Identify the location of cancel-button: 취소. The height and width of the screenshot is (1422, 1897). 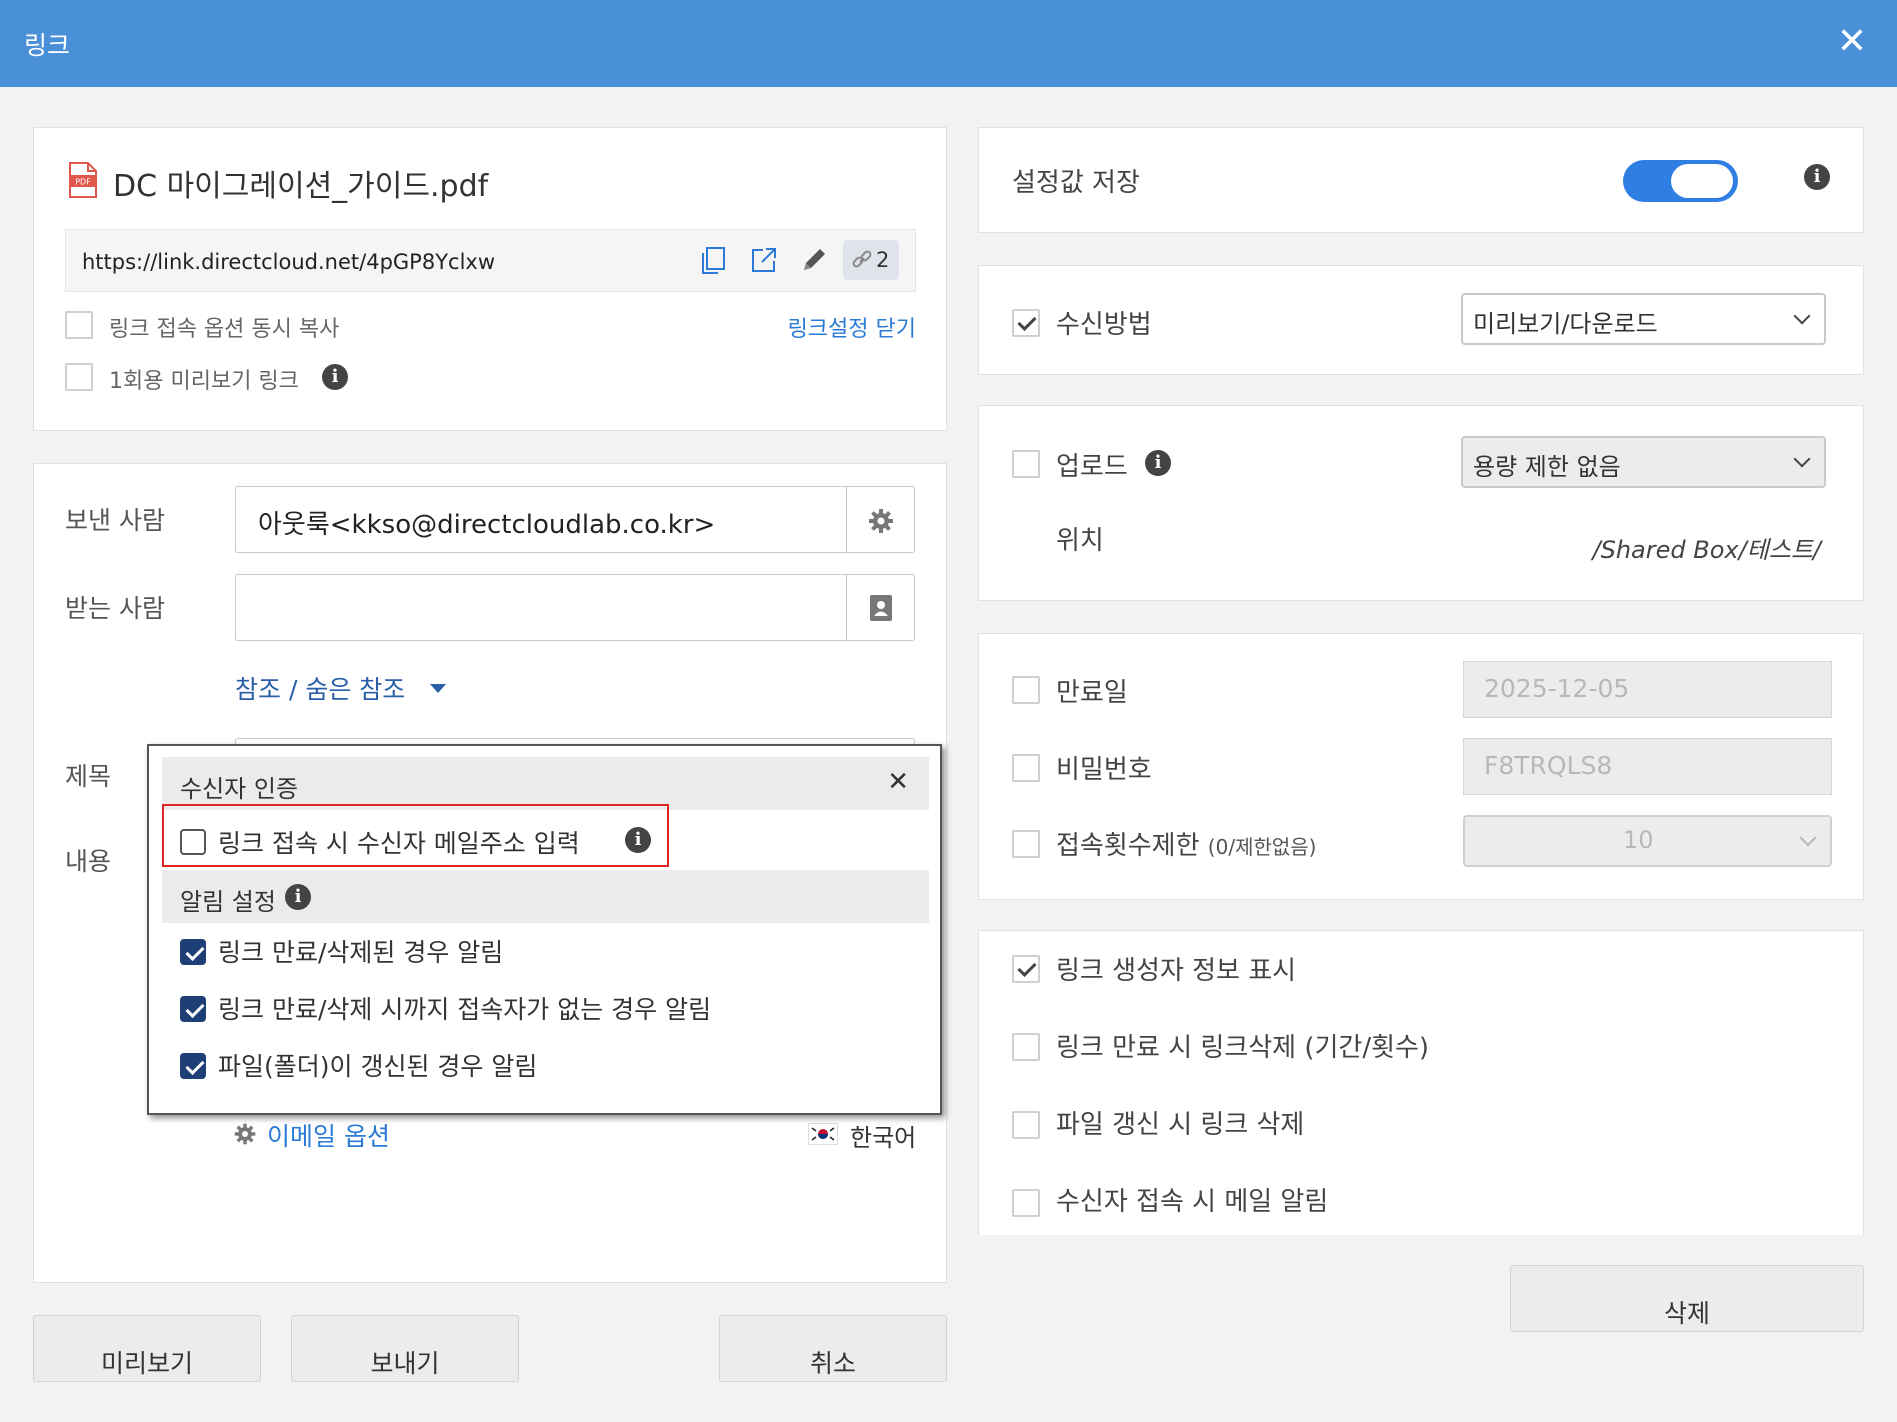
(833, 1348).